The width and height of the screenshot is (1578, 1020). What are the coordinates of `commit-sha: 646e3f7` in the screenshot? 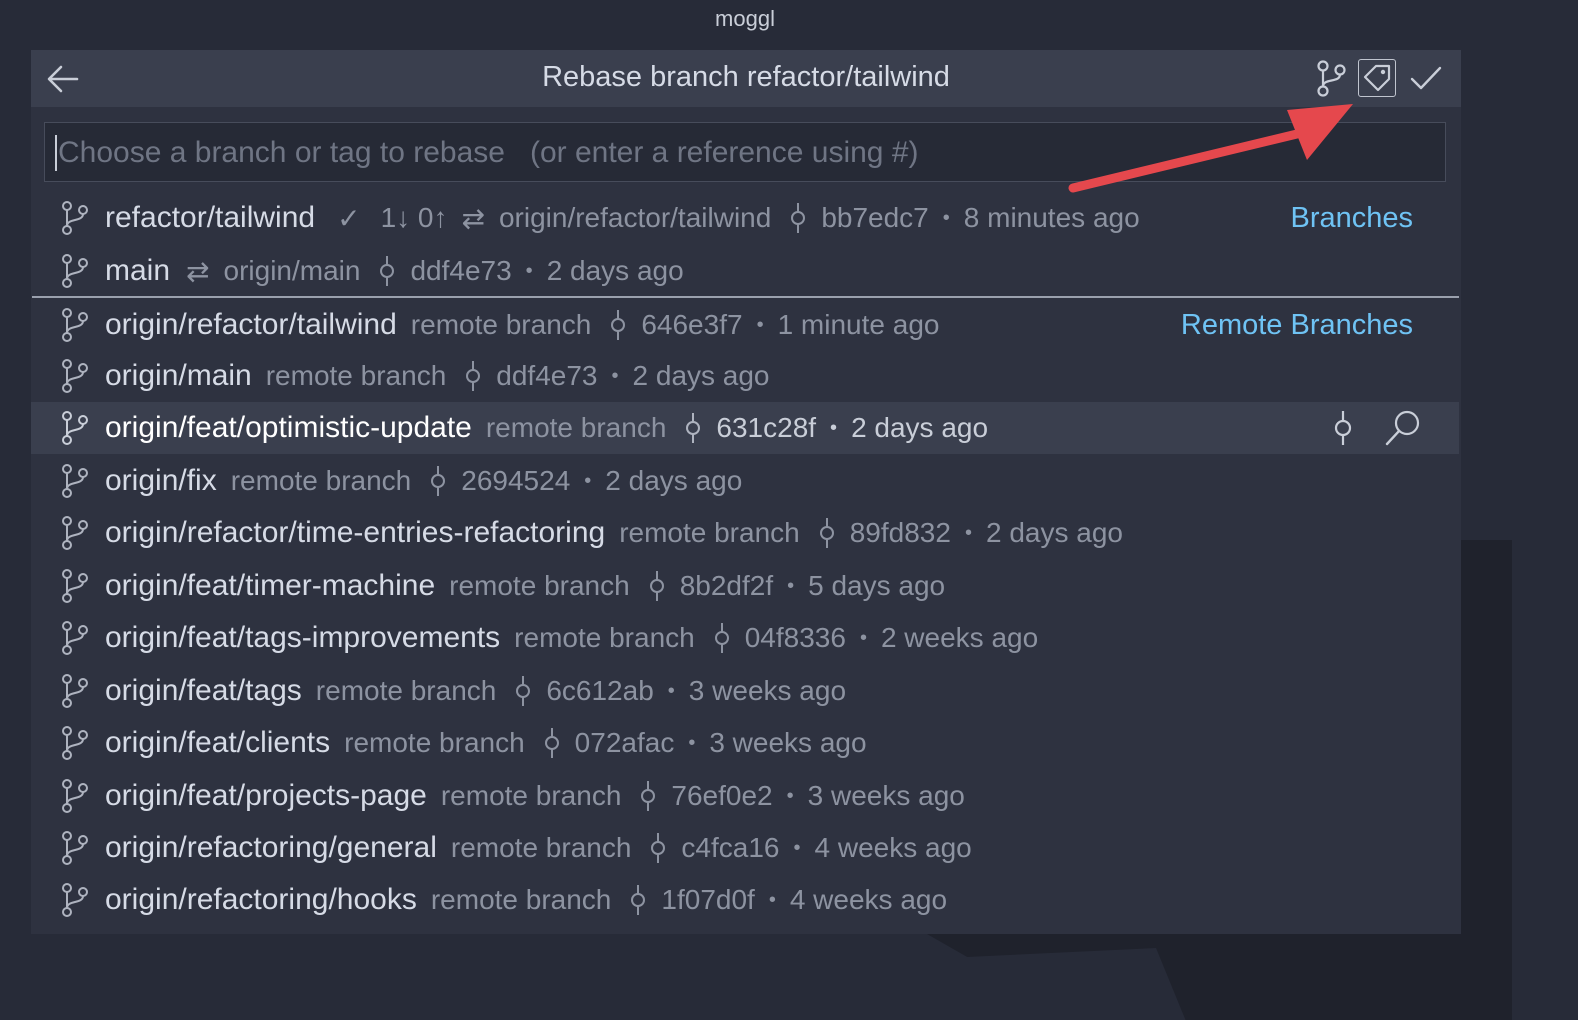 It's located at (692, 324).